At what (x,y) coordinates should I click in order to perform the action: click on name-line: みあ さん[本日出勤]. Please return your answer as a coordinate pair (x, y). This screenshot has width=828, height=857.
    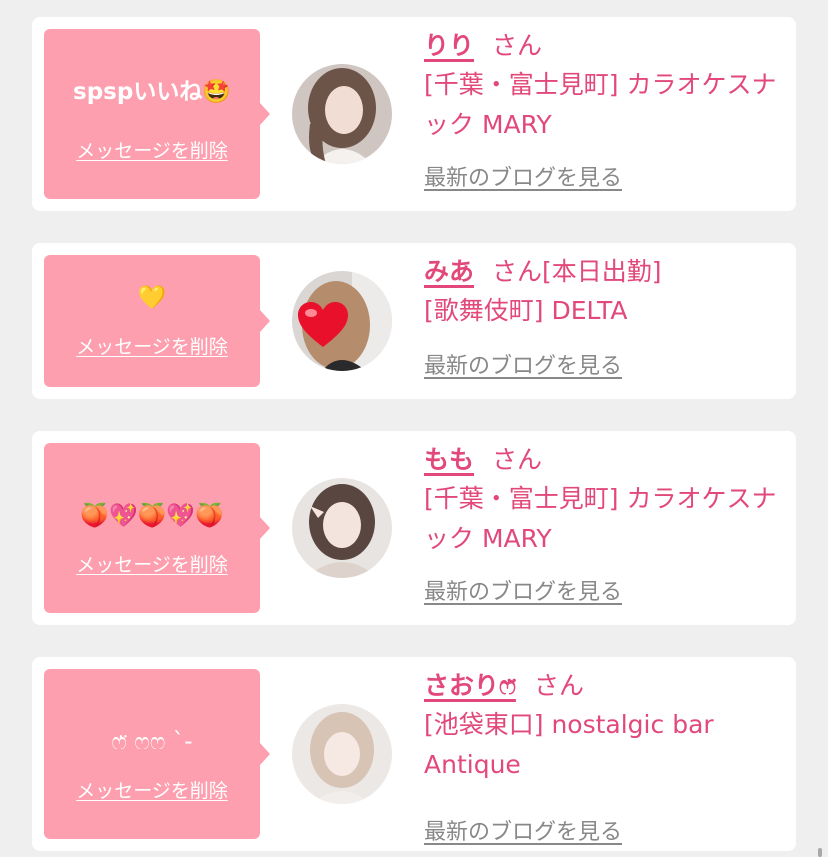
    Looking at the image, I should click on (604, 272).